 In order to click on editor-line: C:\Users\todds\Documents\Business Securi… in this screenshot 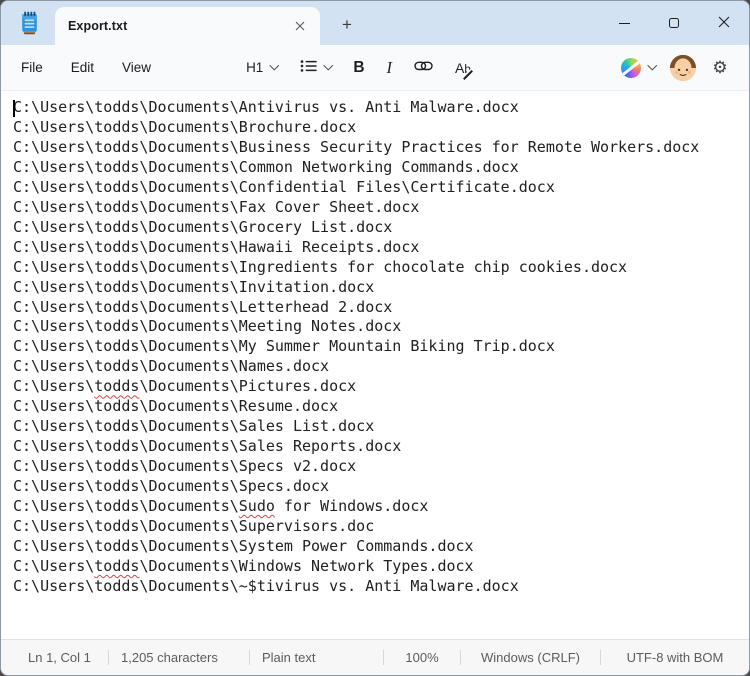, I will do `click(356, 146)`.